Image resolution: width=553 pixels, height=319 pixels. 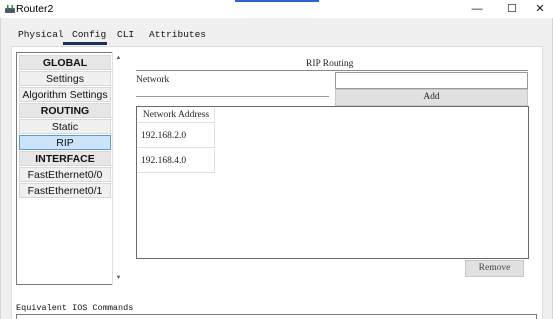 I want to click on section-divider, so click(x=332, y=70).